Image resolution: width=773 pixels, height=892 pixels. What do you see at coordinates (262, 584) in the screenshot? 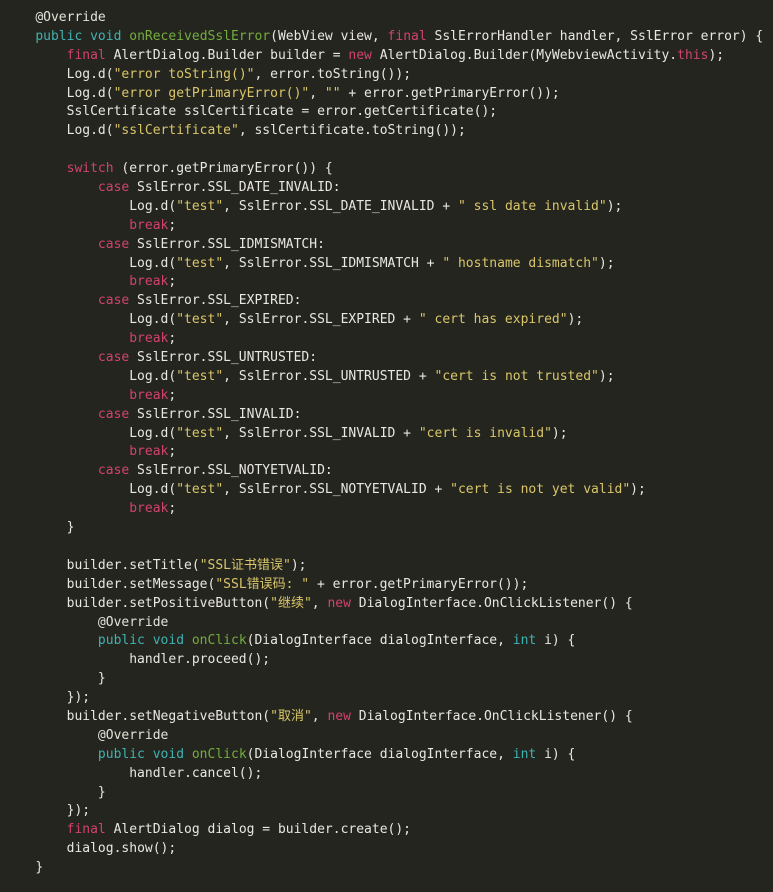
I see `code-token-str: "SSL错误码: "` at bounding box center [262, 584].